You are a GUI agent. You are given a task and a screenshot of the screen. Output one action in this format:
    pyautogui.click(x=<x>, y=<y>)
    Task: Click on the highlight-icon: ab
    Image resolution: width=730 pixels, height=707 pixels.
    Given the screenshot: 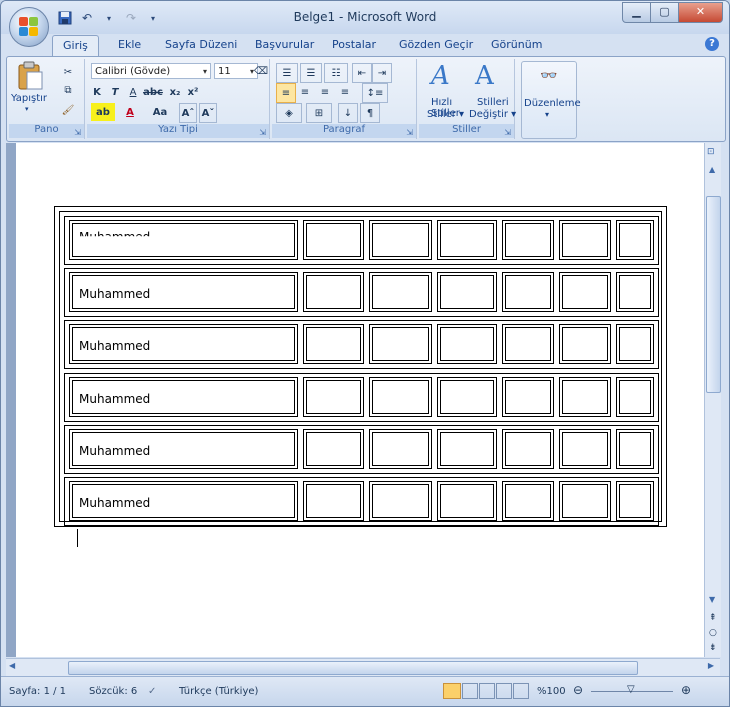 What is the action you would take?
    pyautogui.click(x=103, y=112)
    